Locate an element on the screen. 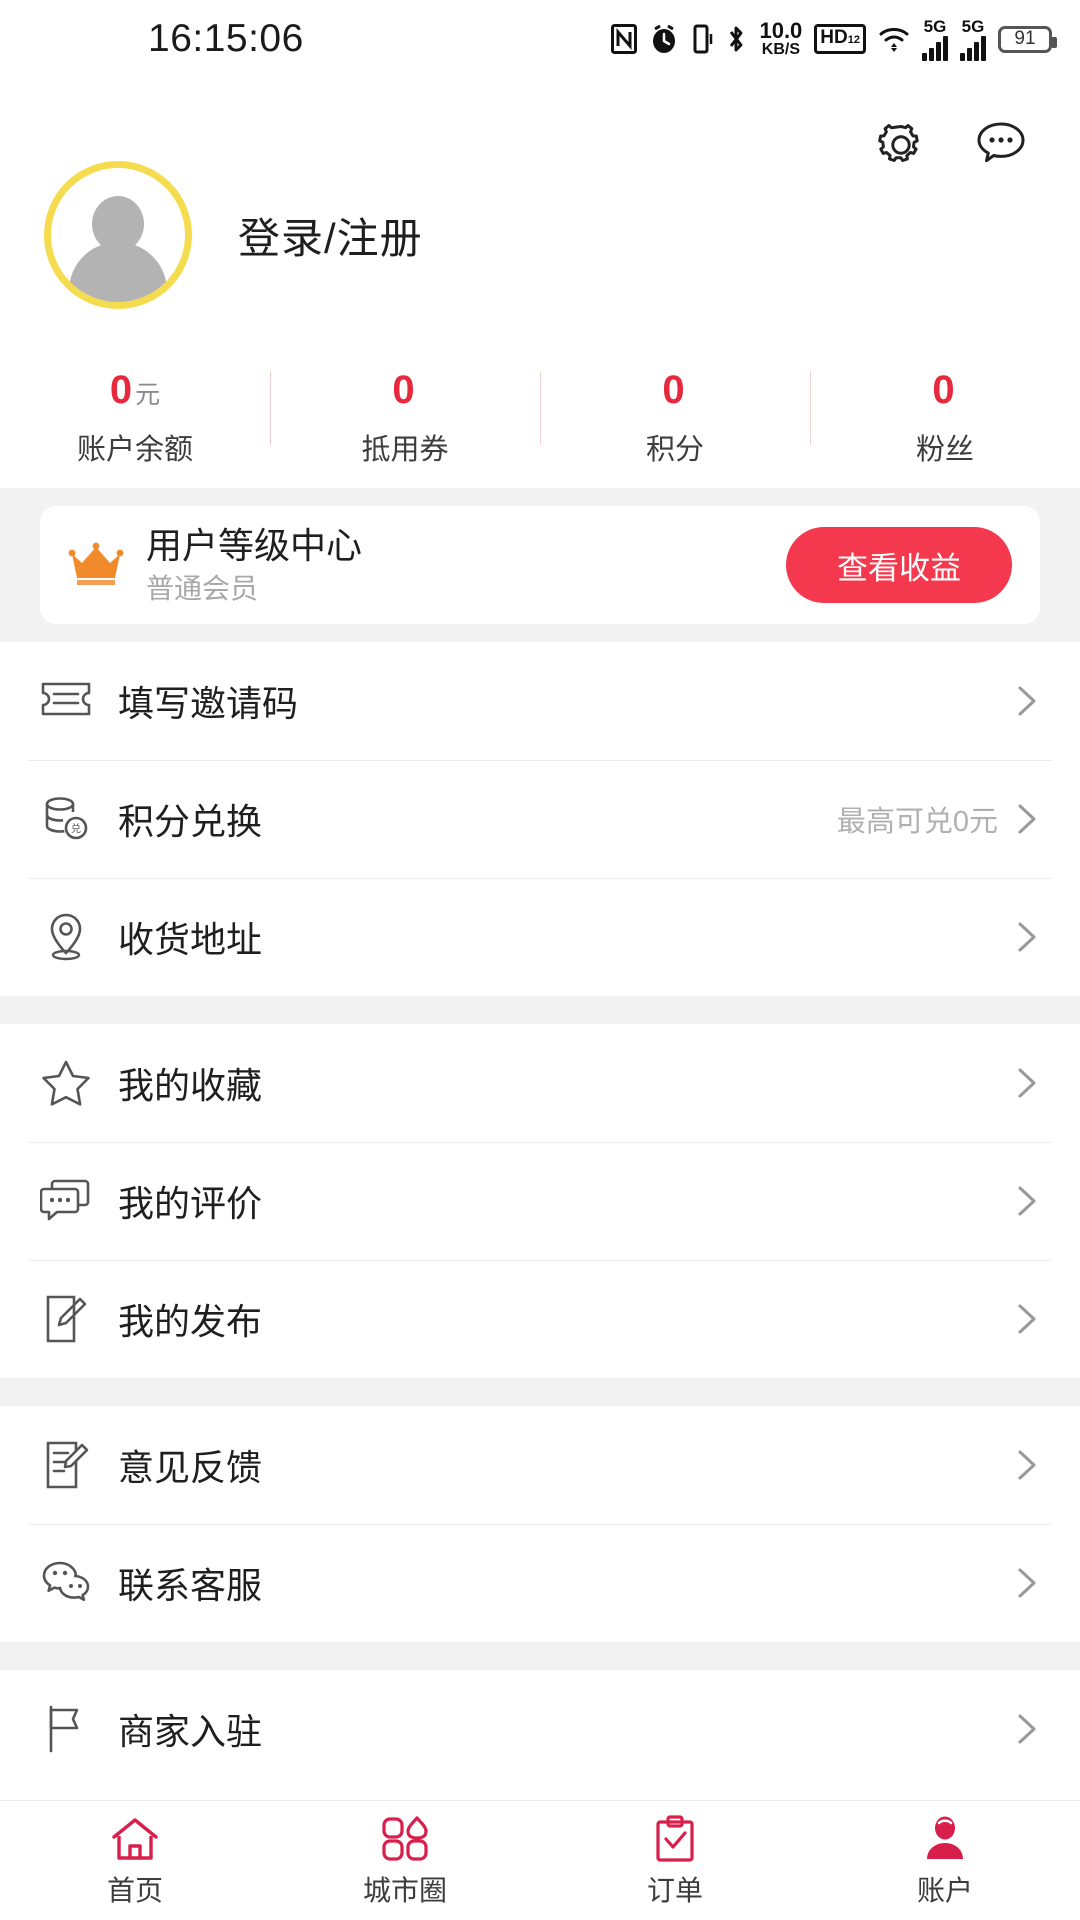 The height and width of the screenshot is (1920, 1080). menu-item-reviews: 我的评价 is located at coordinates (540, 1201).